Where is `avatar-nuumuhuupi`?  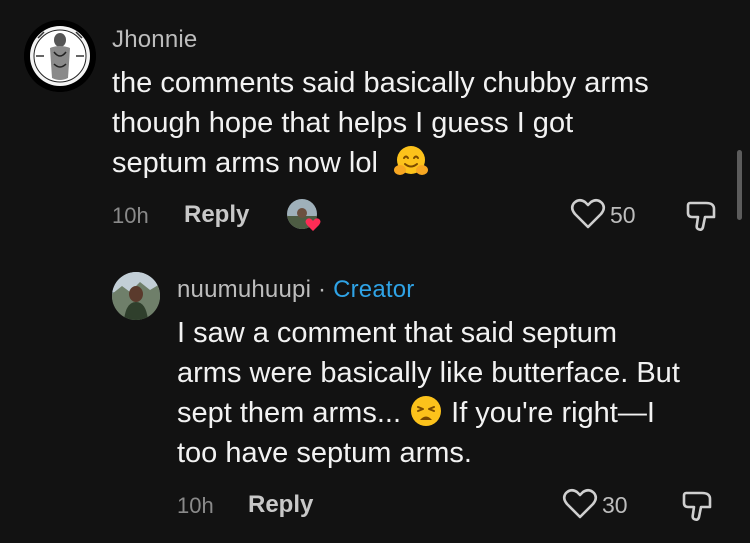 avatar-nuumuhuupi is located at coordinates (136, 296).